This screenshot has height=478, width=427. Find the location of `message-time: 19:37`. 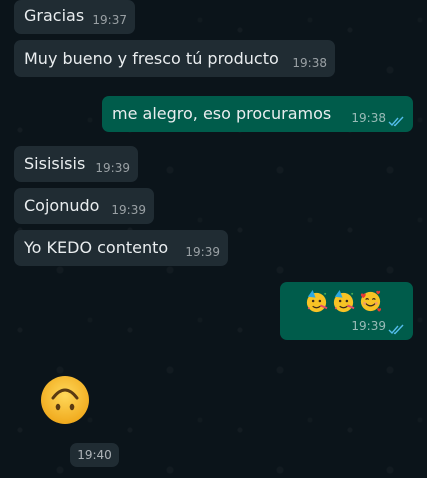

message-time: 19:37 is located at coordinates (109, 20).